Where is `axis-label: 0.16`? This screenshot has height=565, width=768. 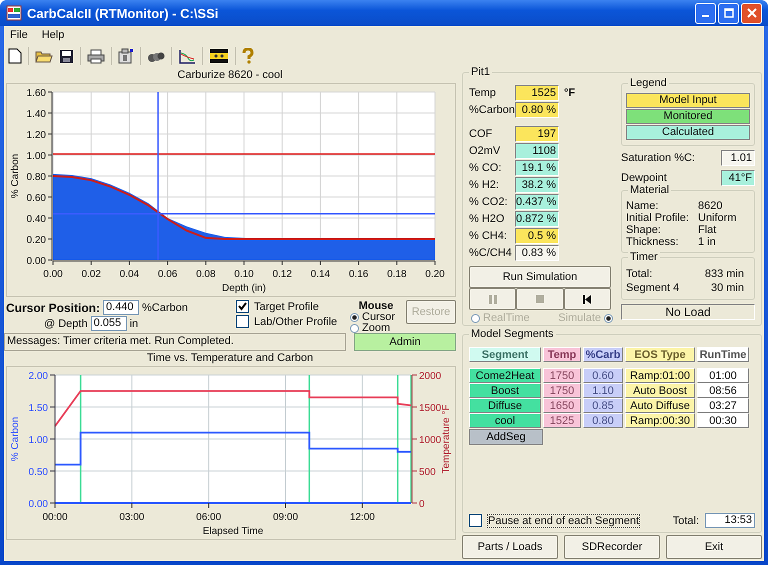 axis-label: 0.16 is located at coordinates (358, 274).